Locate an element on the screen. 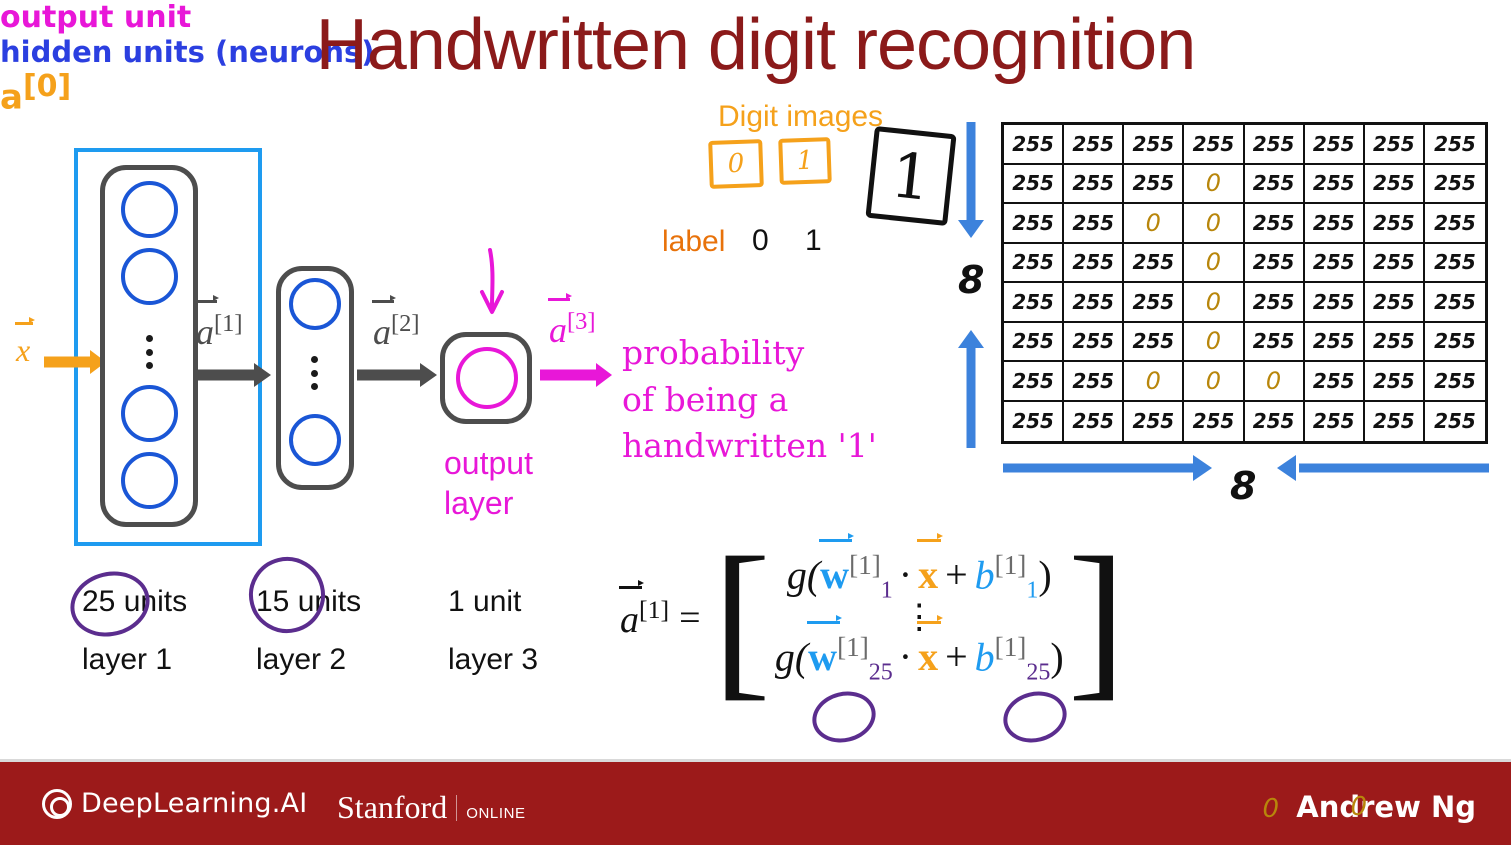 Image resolution: width=1511 pixels, height=845 pixels. matrix-cell-r2-c6: 255 is located at coordinates (1334, 184).